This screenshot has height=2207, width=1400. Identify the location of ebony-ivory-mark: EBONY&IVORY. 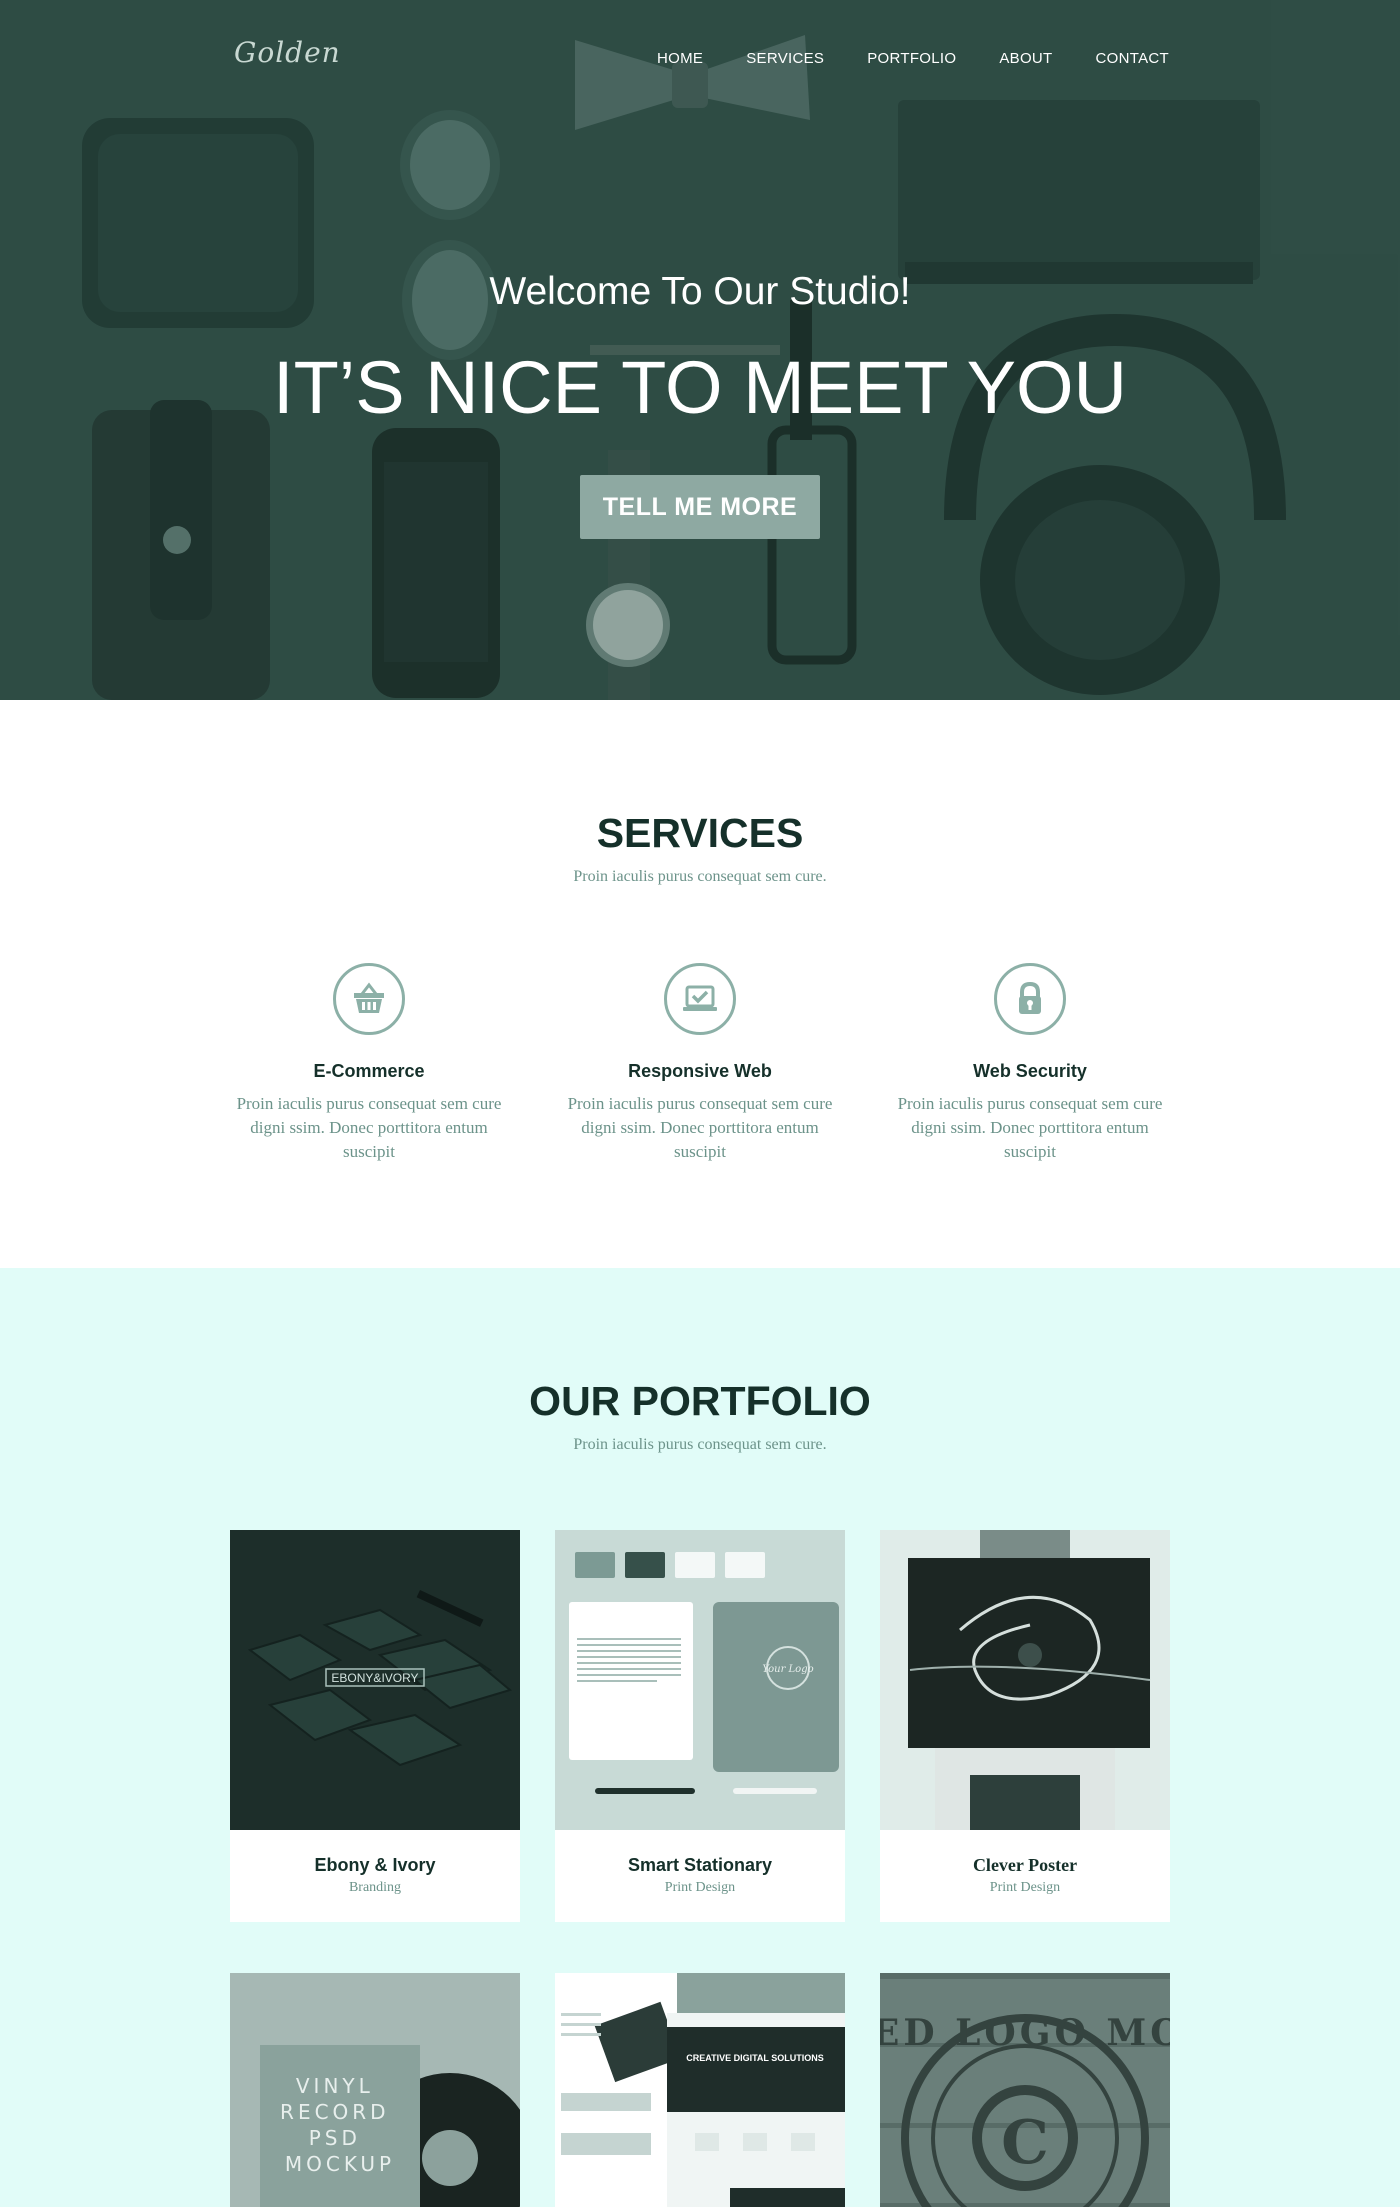
(374, 1678).